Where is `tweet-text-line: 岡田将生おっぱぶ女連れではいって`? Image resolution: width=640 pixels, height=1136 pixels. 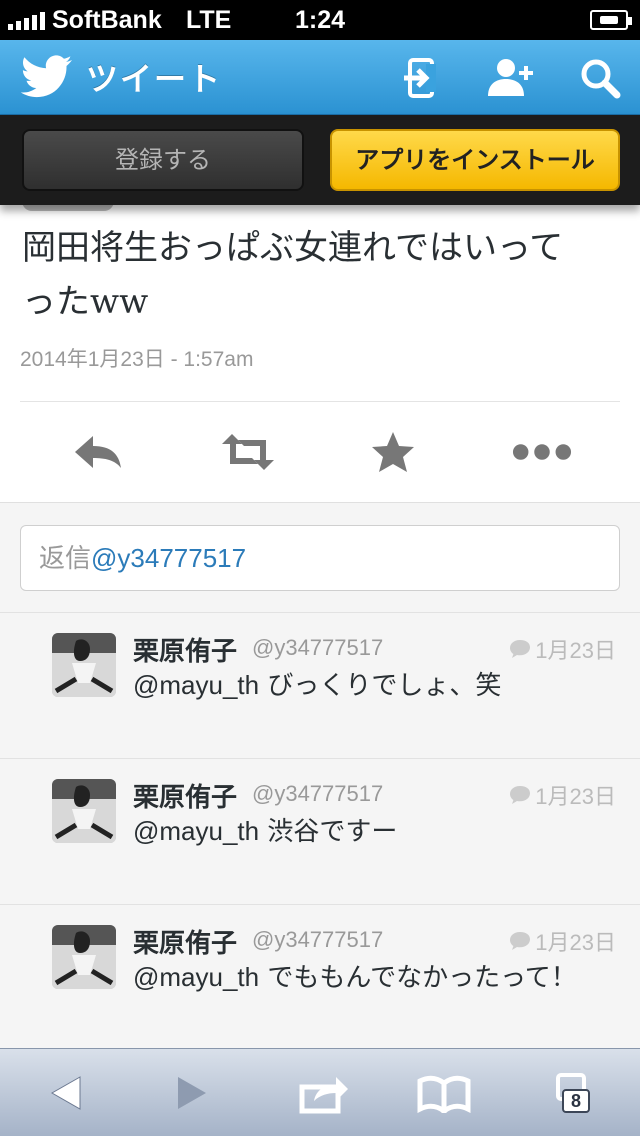
tweet-text-line: 岡田将生おっぱぶ女連れではいって is located at coordinates (293, 248).